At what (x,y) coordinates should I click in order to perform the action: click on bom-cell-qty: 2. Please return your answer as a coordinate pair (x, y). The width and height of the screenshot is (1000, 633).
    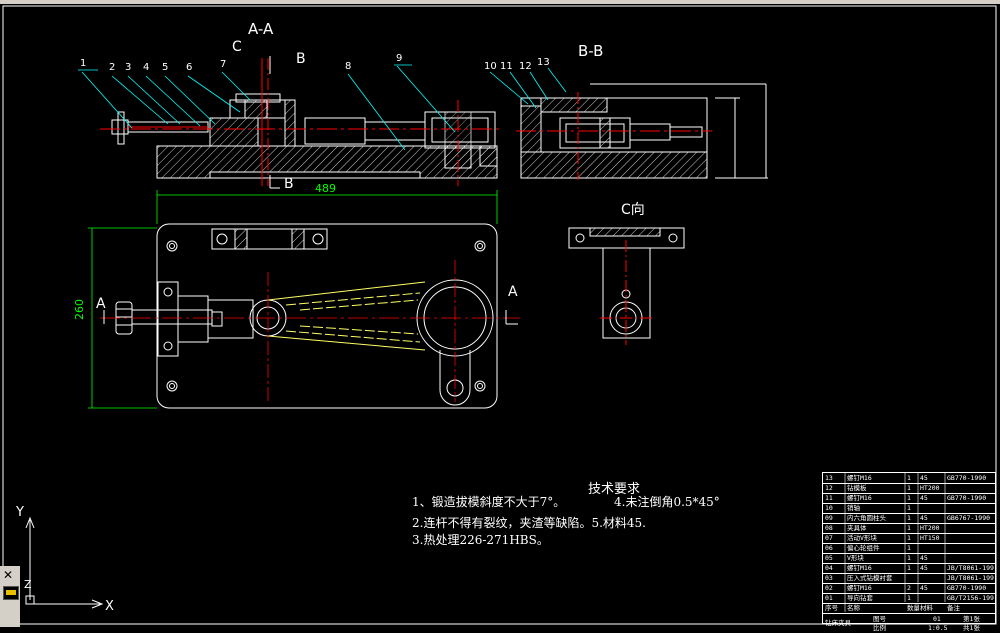
    Looking at the image, I should click on (909, 588).